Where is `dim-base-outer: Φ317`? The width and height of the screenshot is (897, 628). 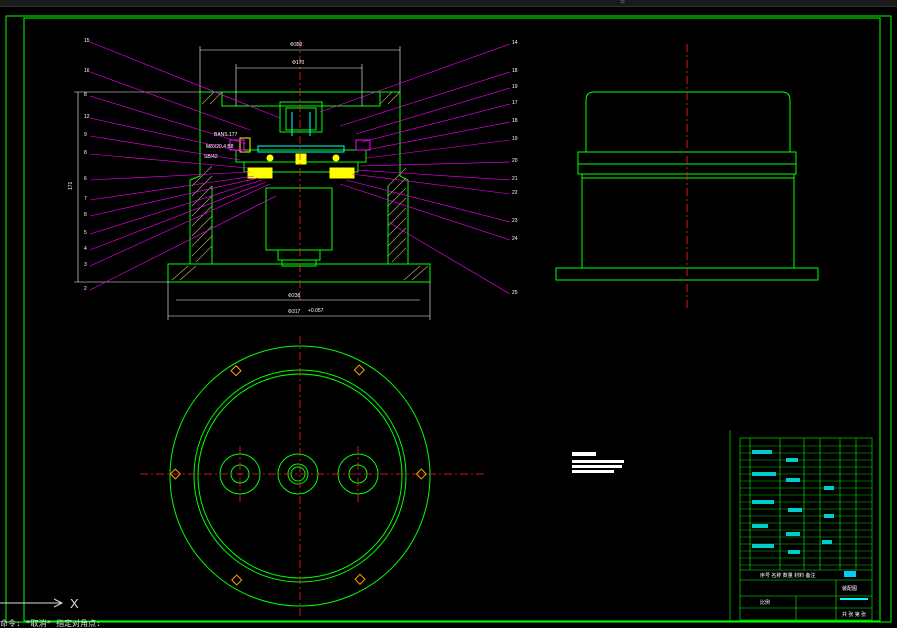 dim-base-outer: Φ317 is located at coordinates (294, 312).